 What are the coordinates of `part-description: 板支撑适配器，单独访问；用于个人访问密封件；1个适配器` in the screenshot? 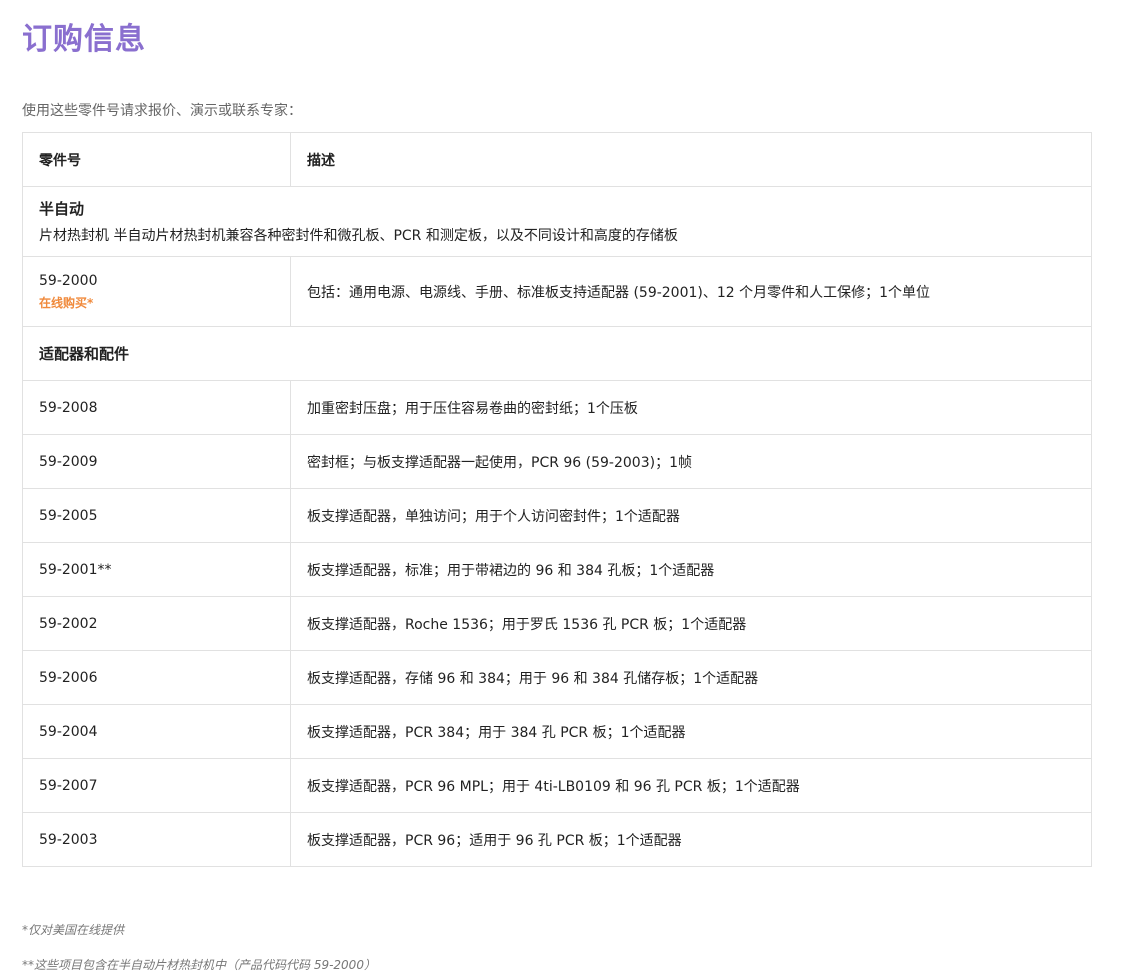 It's located at (691, 515).